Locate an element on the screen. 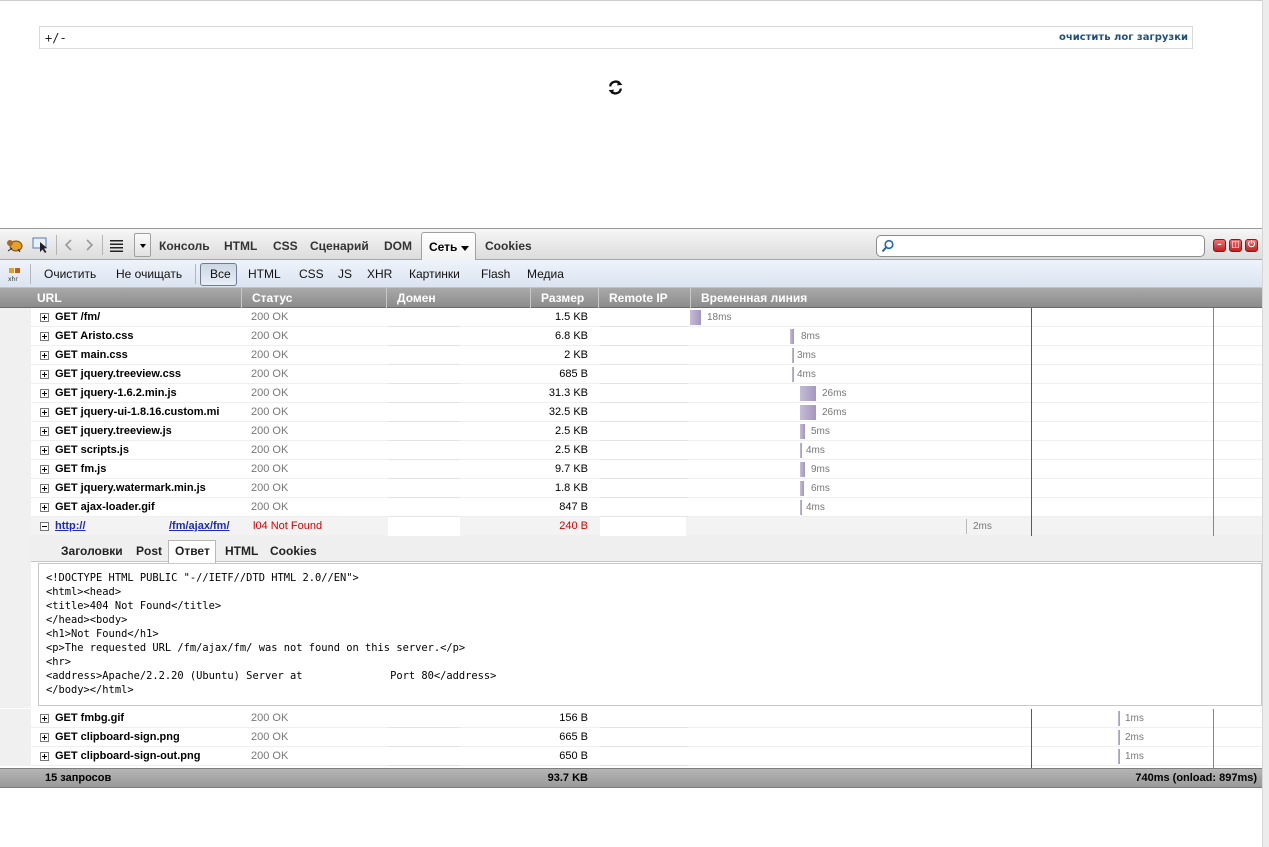 The width and height of the screenshot is (1269, 847). table-row: GET fm.js 200 OK 9.7 KB 9ms is located at coordinates (631, 469).